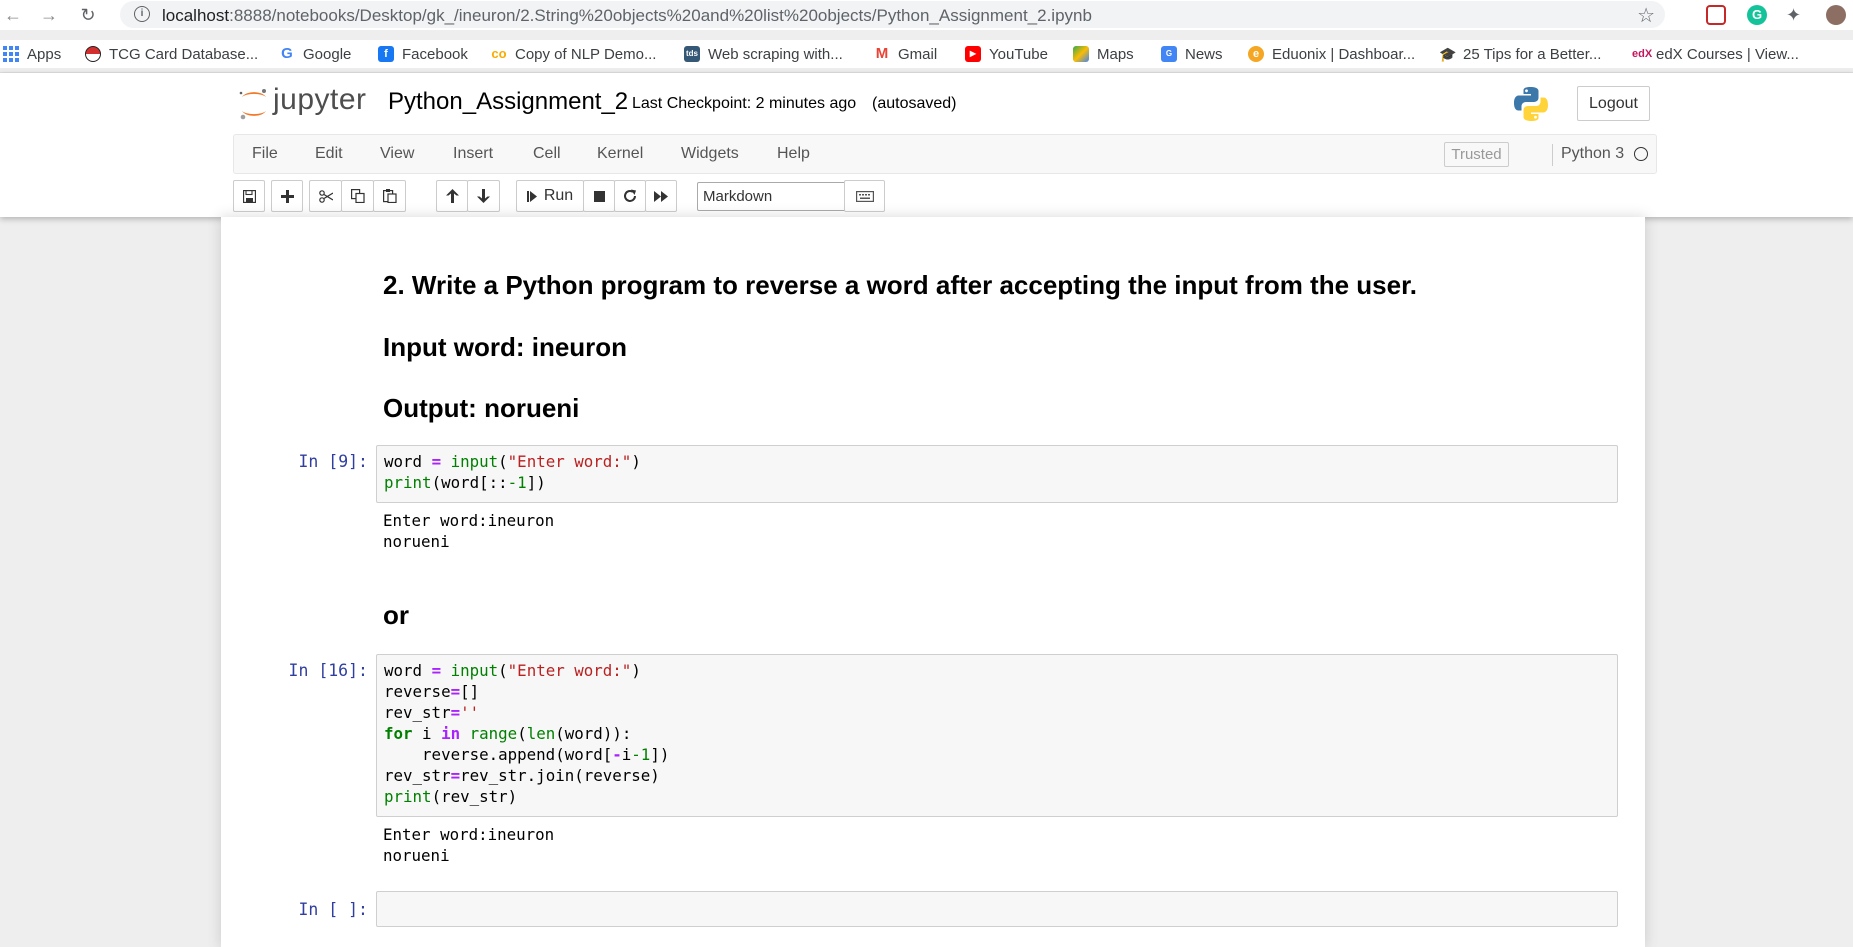 The width and height of the screenshot is (1853, 947). Describe the element at coordinates (481, 408) in the screenshot. I see `markdown-output-heading: Output: norueni` at that location.